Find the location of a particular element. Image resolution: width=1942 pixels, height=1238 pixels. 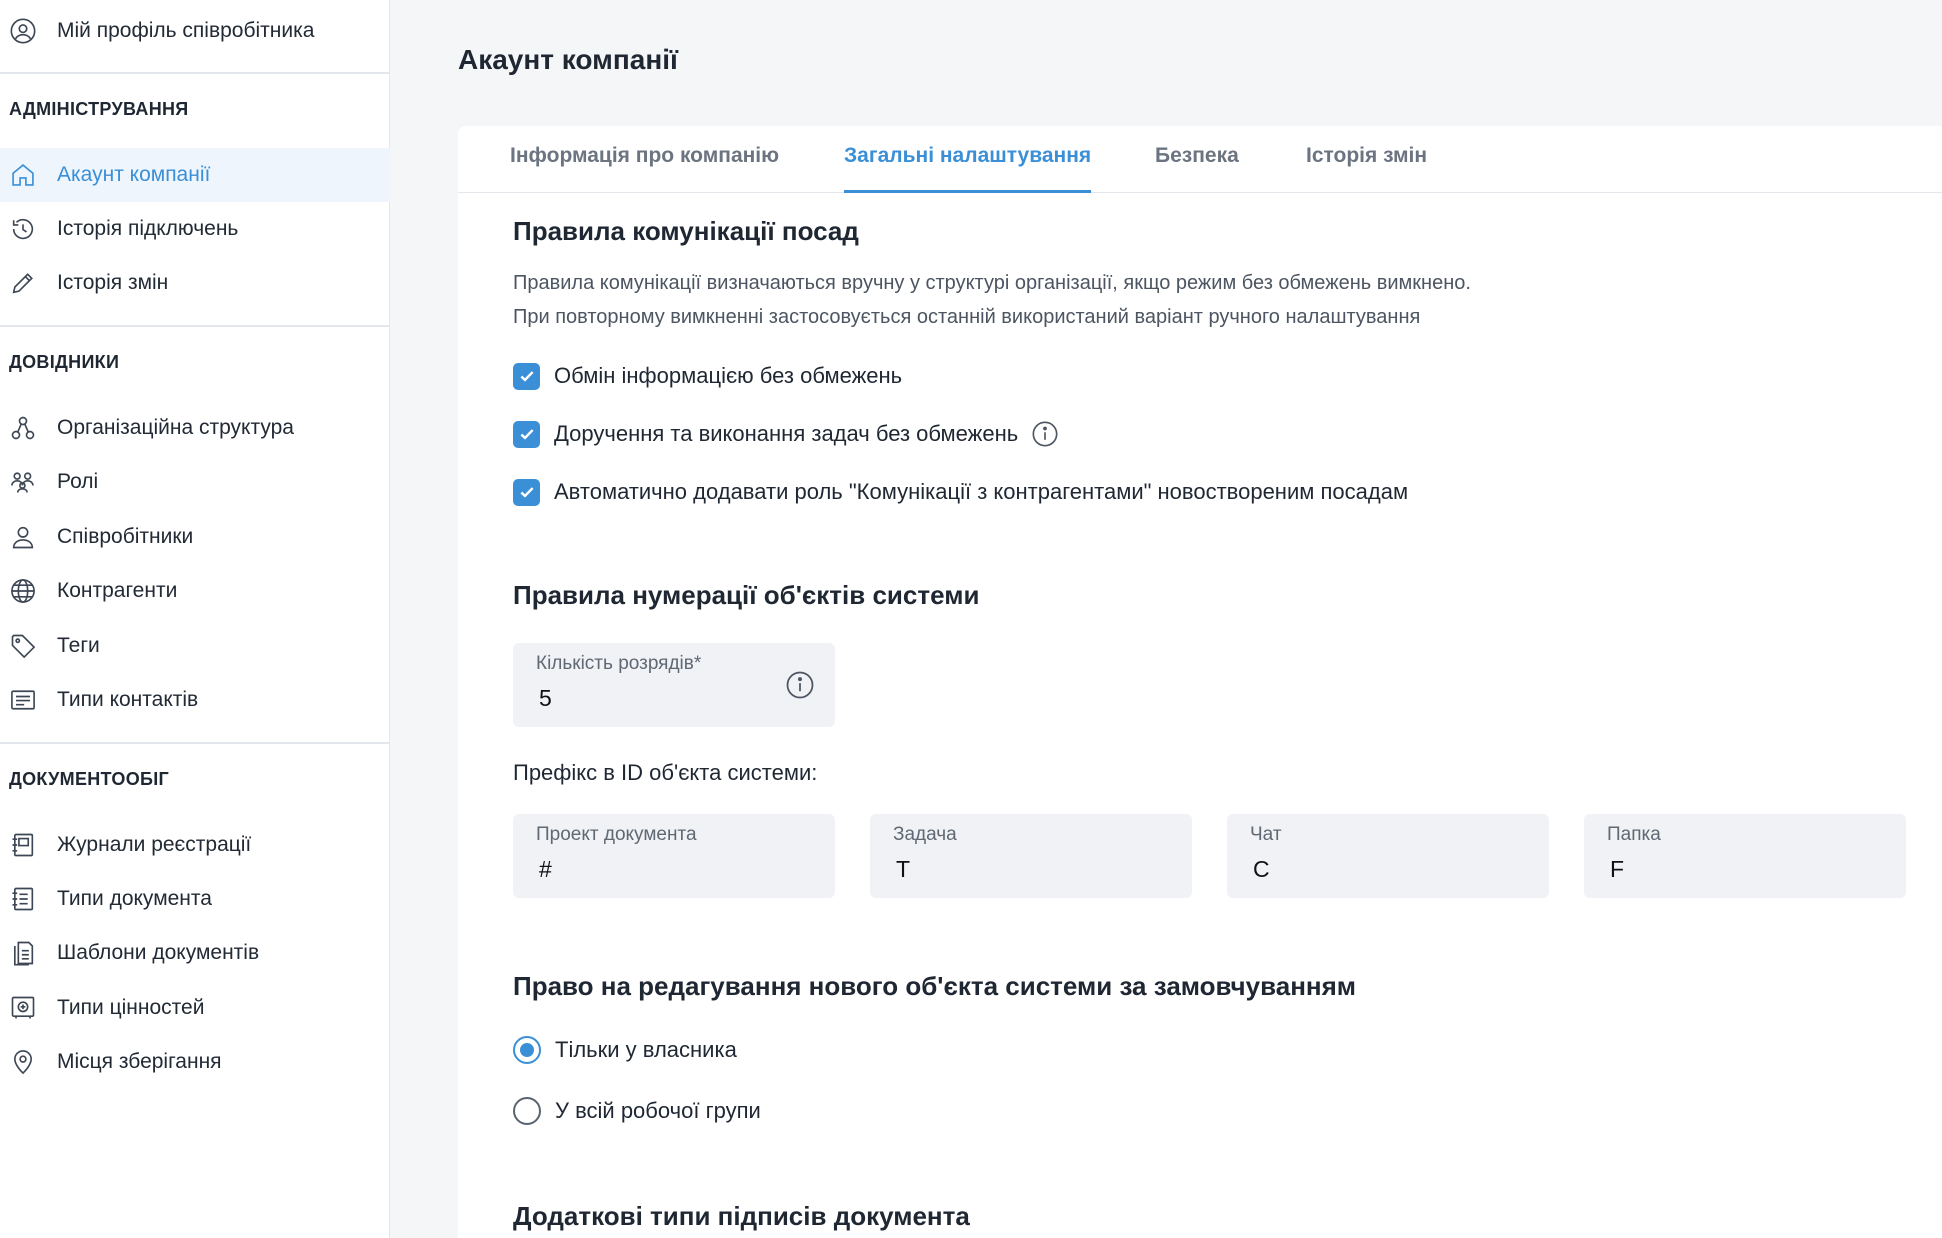

radio-unselected-icon is located at coordinates (527, 1111).